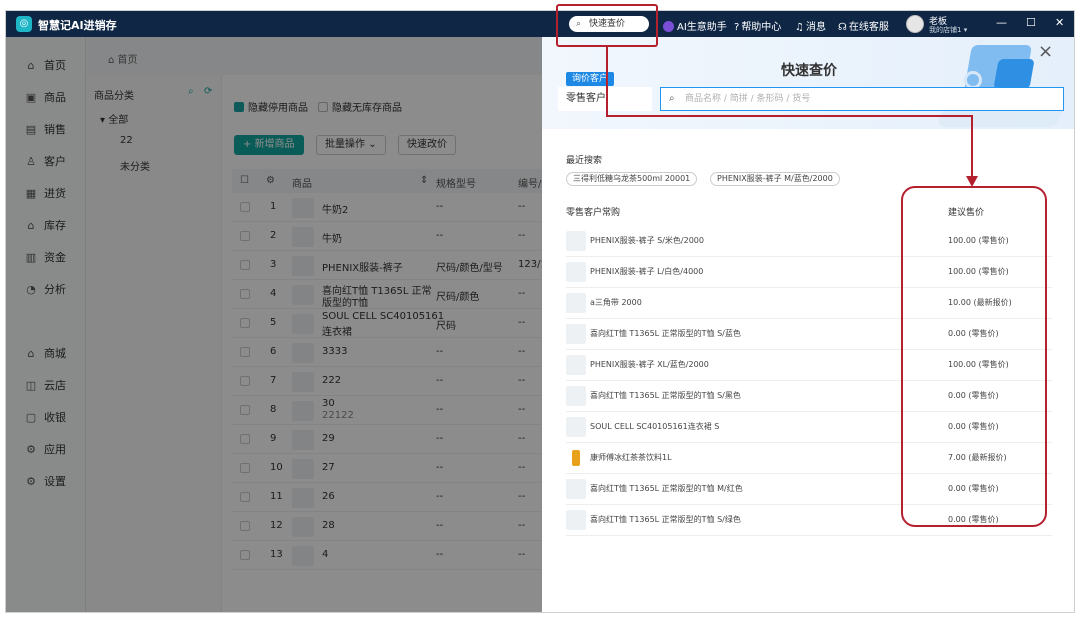  Describe the element at coordinates (1059, 22) in the screenshot. I see `close-window-button: ✕` at that location.